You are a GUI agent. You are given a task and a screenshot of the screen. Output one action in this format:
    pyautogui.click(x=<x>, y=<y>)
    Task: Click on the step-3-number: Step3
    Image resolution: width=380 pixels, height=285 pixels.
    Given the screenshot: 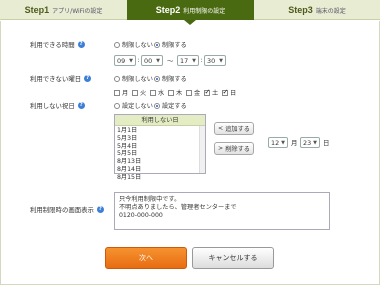 What is the action you would take?
    pyautogui.click(x=300, y=10)
    